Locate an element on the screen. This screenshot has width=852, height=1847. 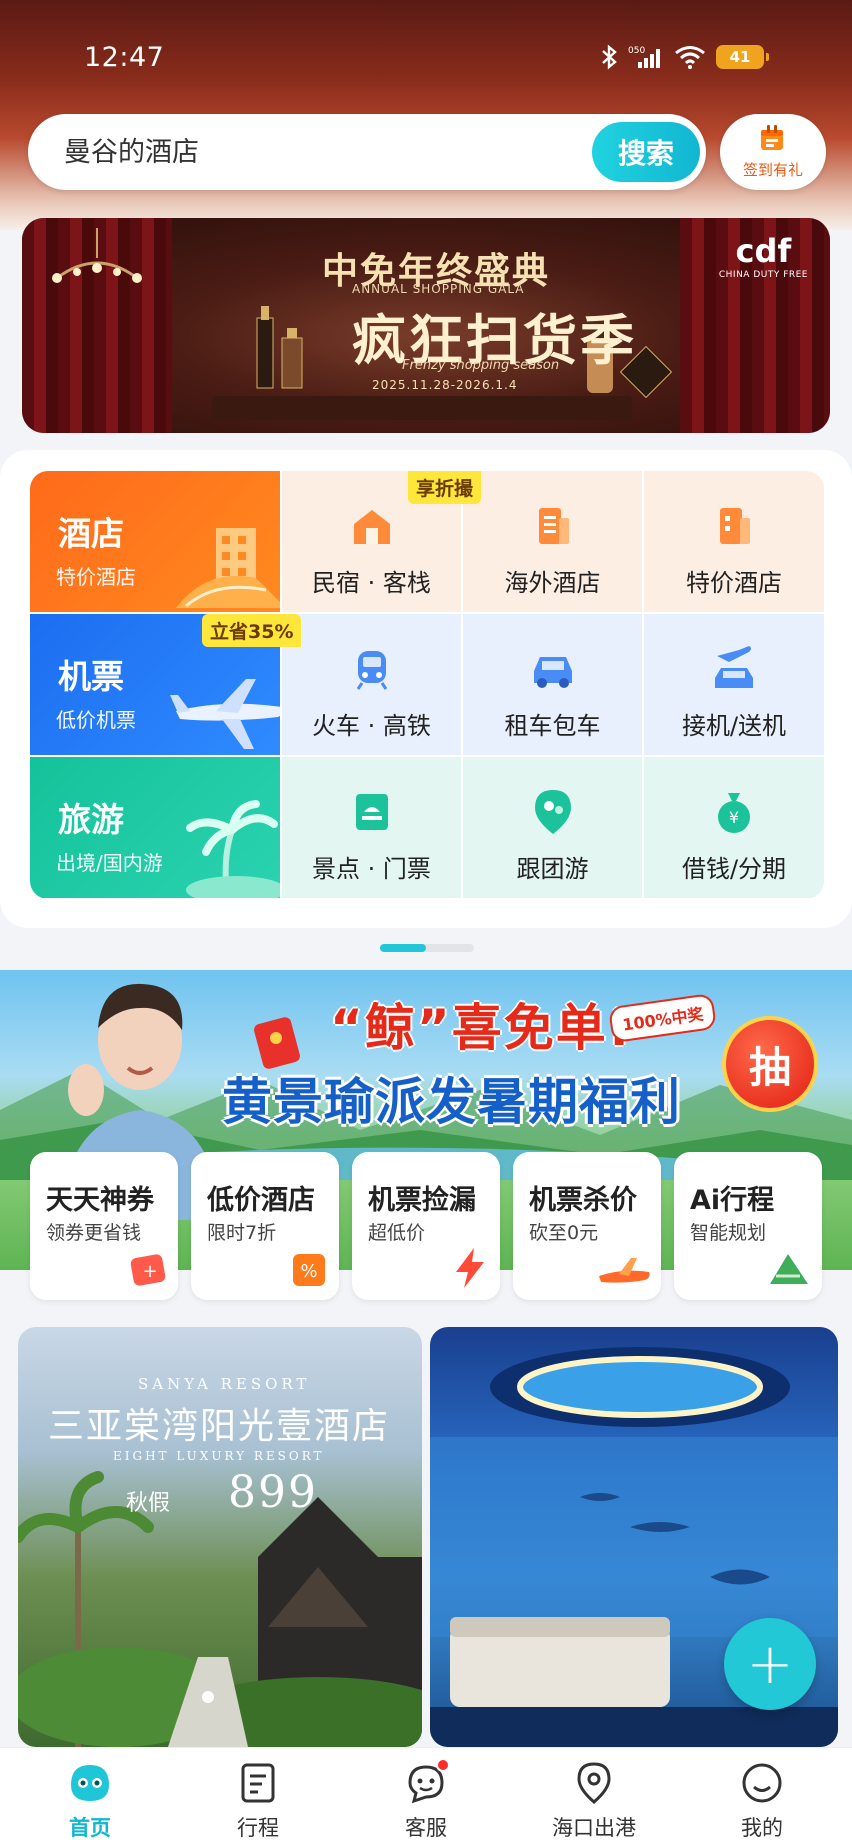
category-train: 火车 · 高铁 is located at coordinates (371, 684).